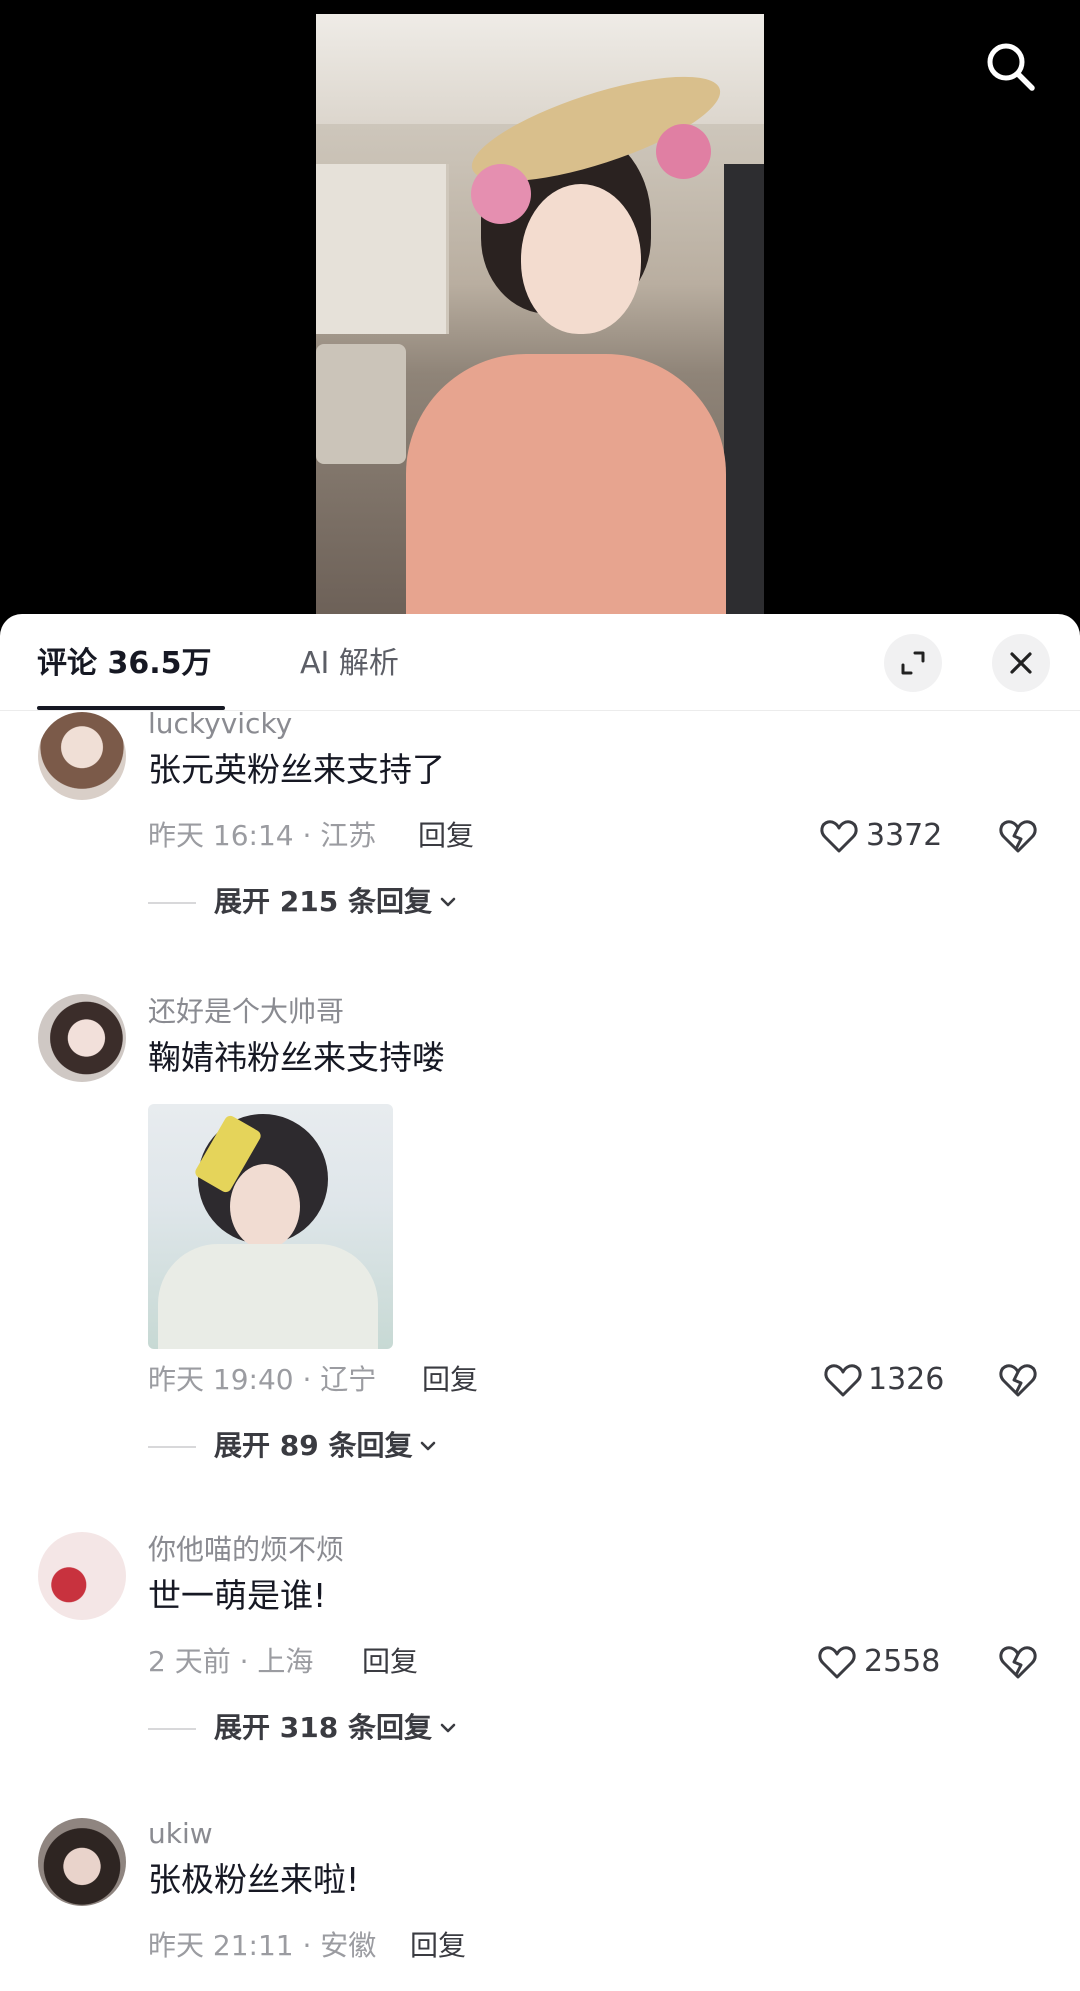 The width and height of the screenshot is (1080, 1991). I want to click on comment-meta: 昨天 16:14 · 江苏, so click(262, 835).